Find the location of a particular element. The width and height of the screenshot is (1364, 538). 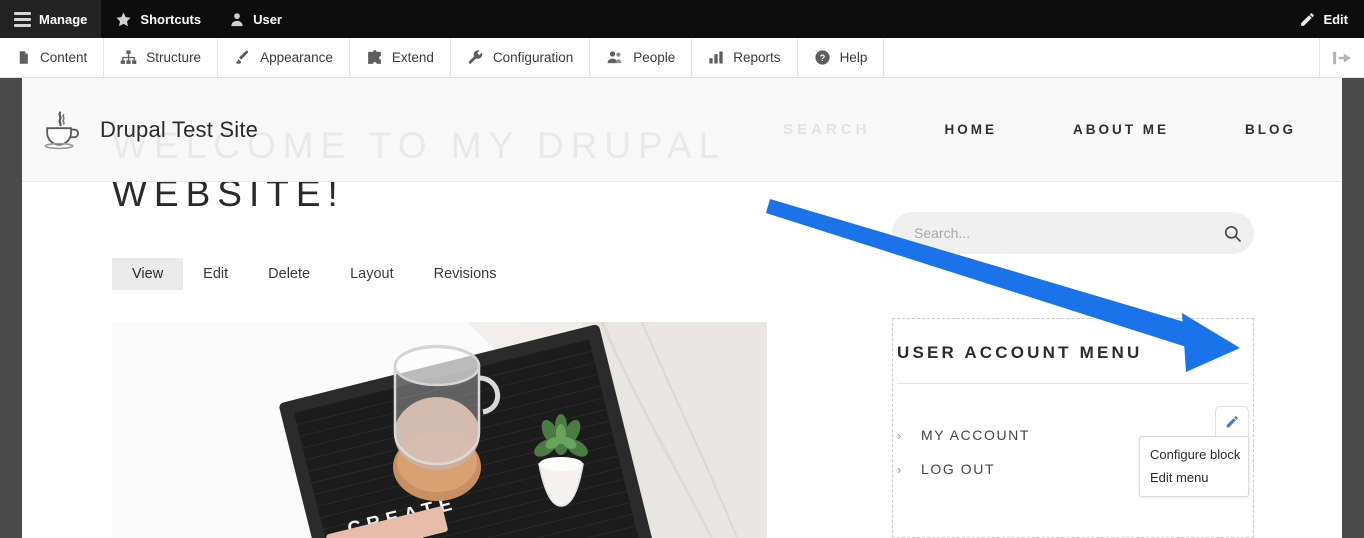

menu-item-appearance: Appearance is located at coordinates (284, 57).